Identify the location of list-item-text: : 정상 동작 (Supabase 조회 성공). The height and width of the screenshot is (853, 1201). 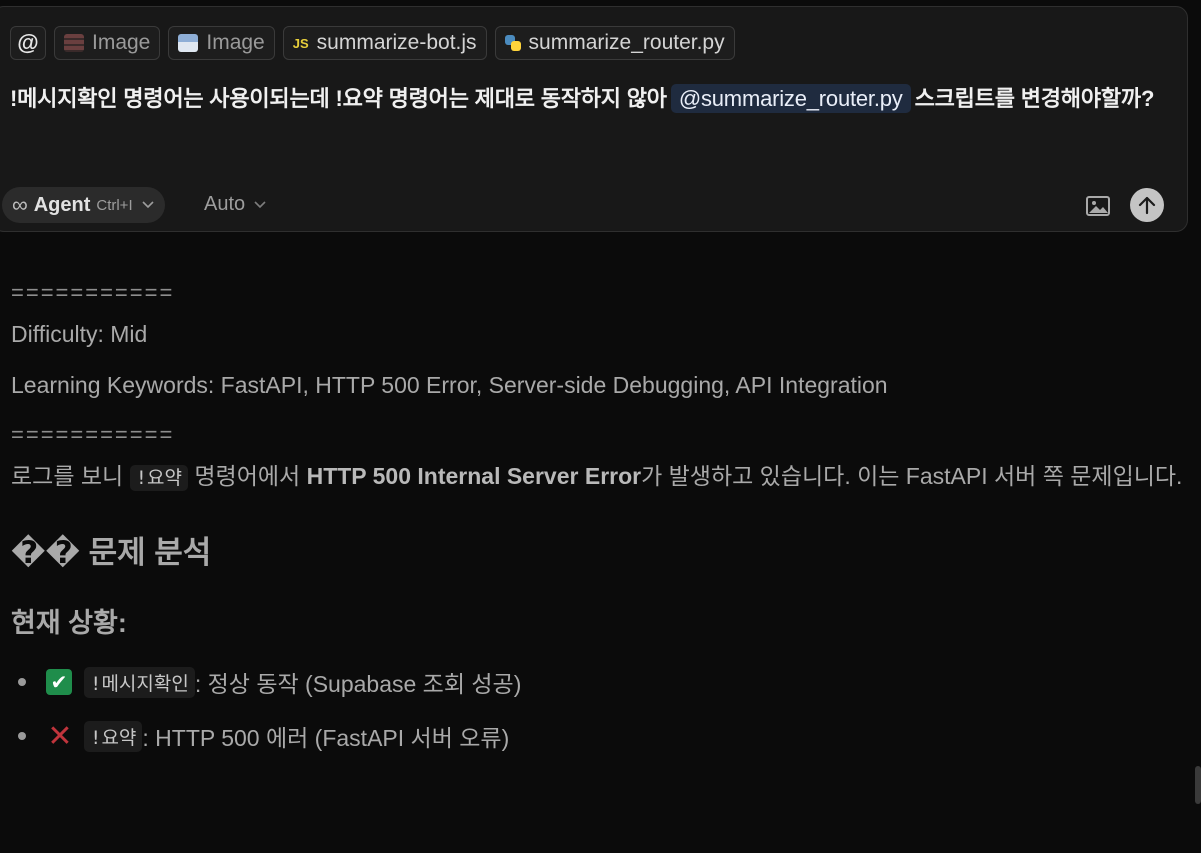
(358, 684).